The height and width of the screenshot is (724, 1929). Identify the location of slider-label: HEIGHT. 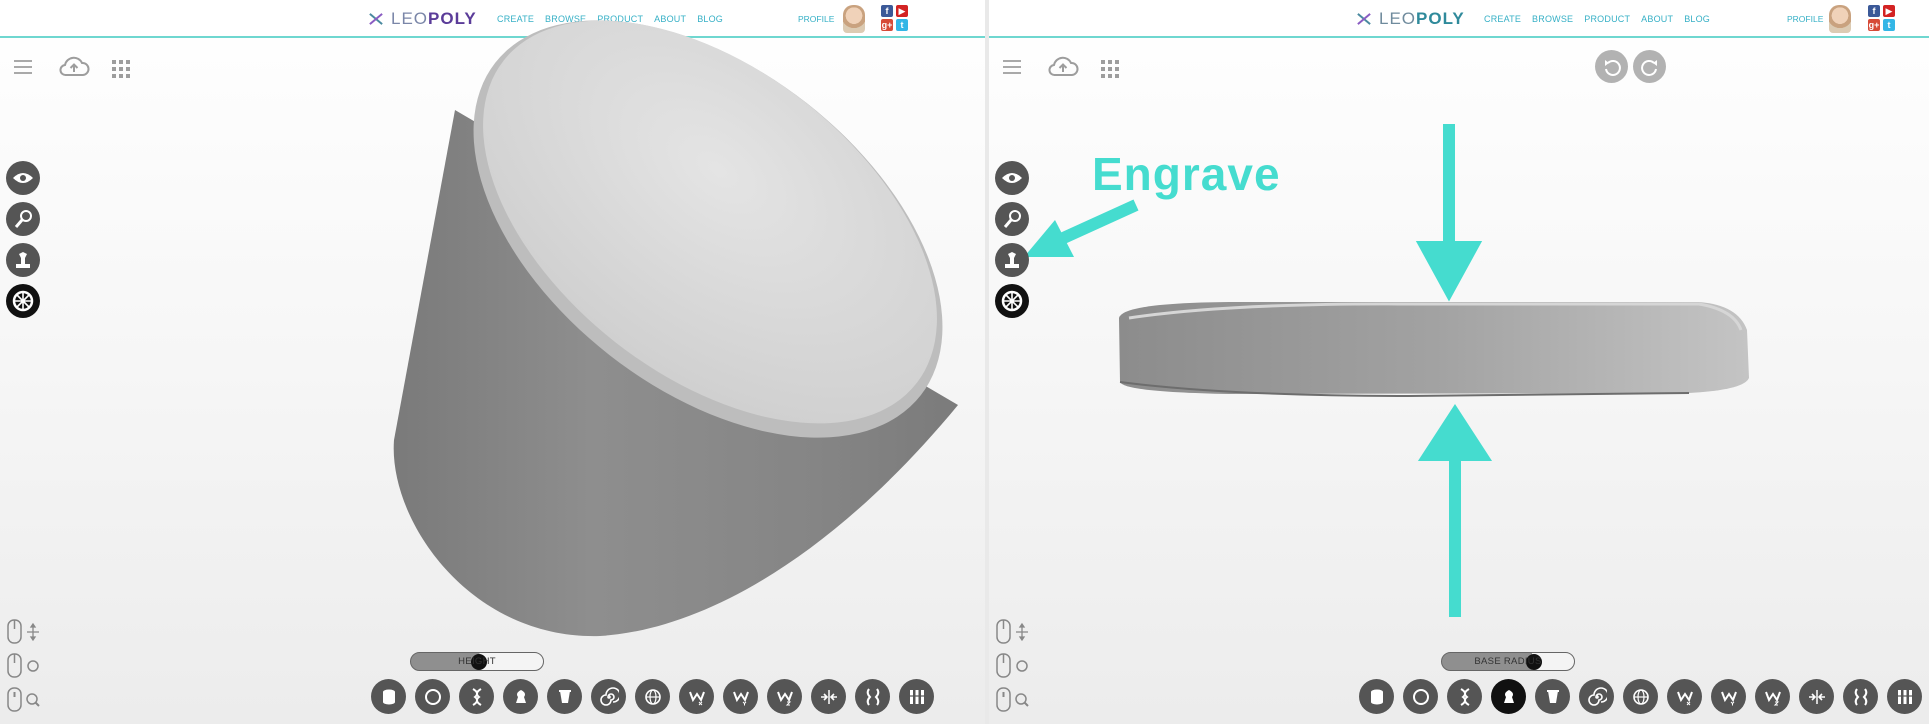
(477, 661).